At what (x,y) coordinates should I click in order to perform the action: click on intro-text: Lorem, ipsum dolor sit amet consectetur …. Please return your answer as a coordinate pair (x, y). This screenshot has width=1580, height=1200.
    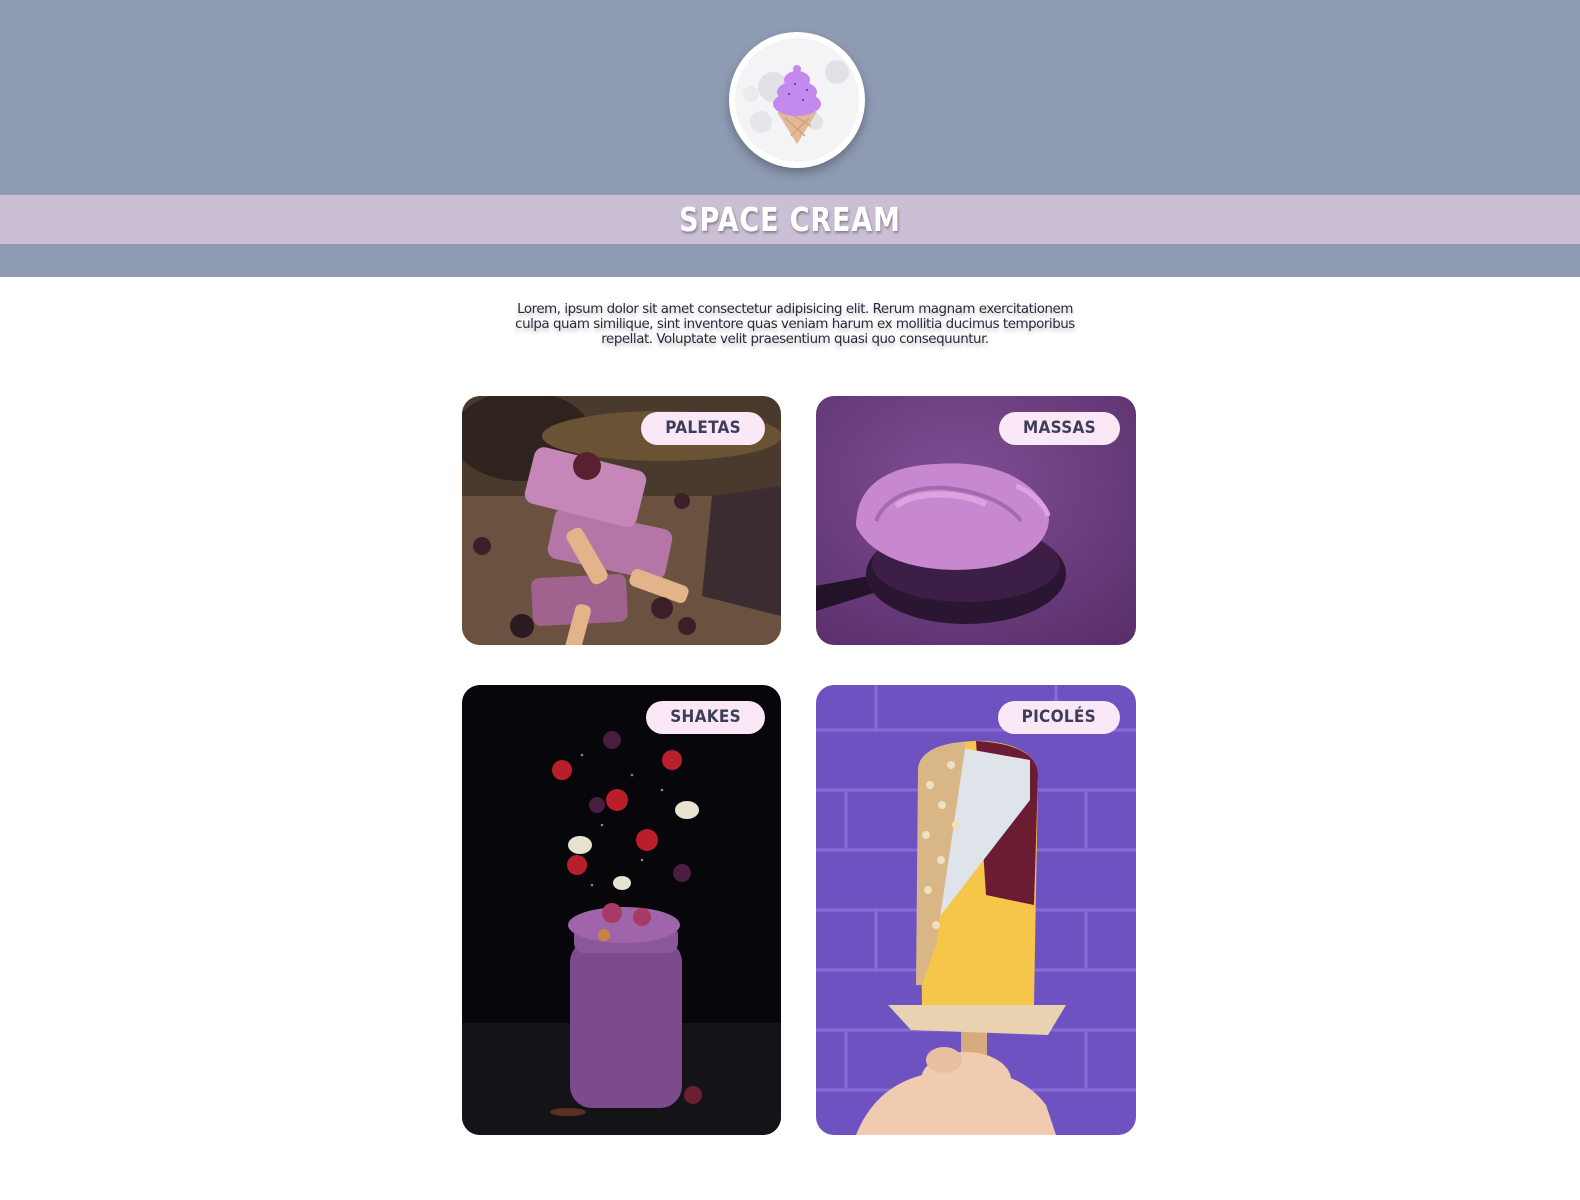
    Looking at the image, I should click on (795, 325).